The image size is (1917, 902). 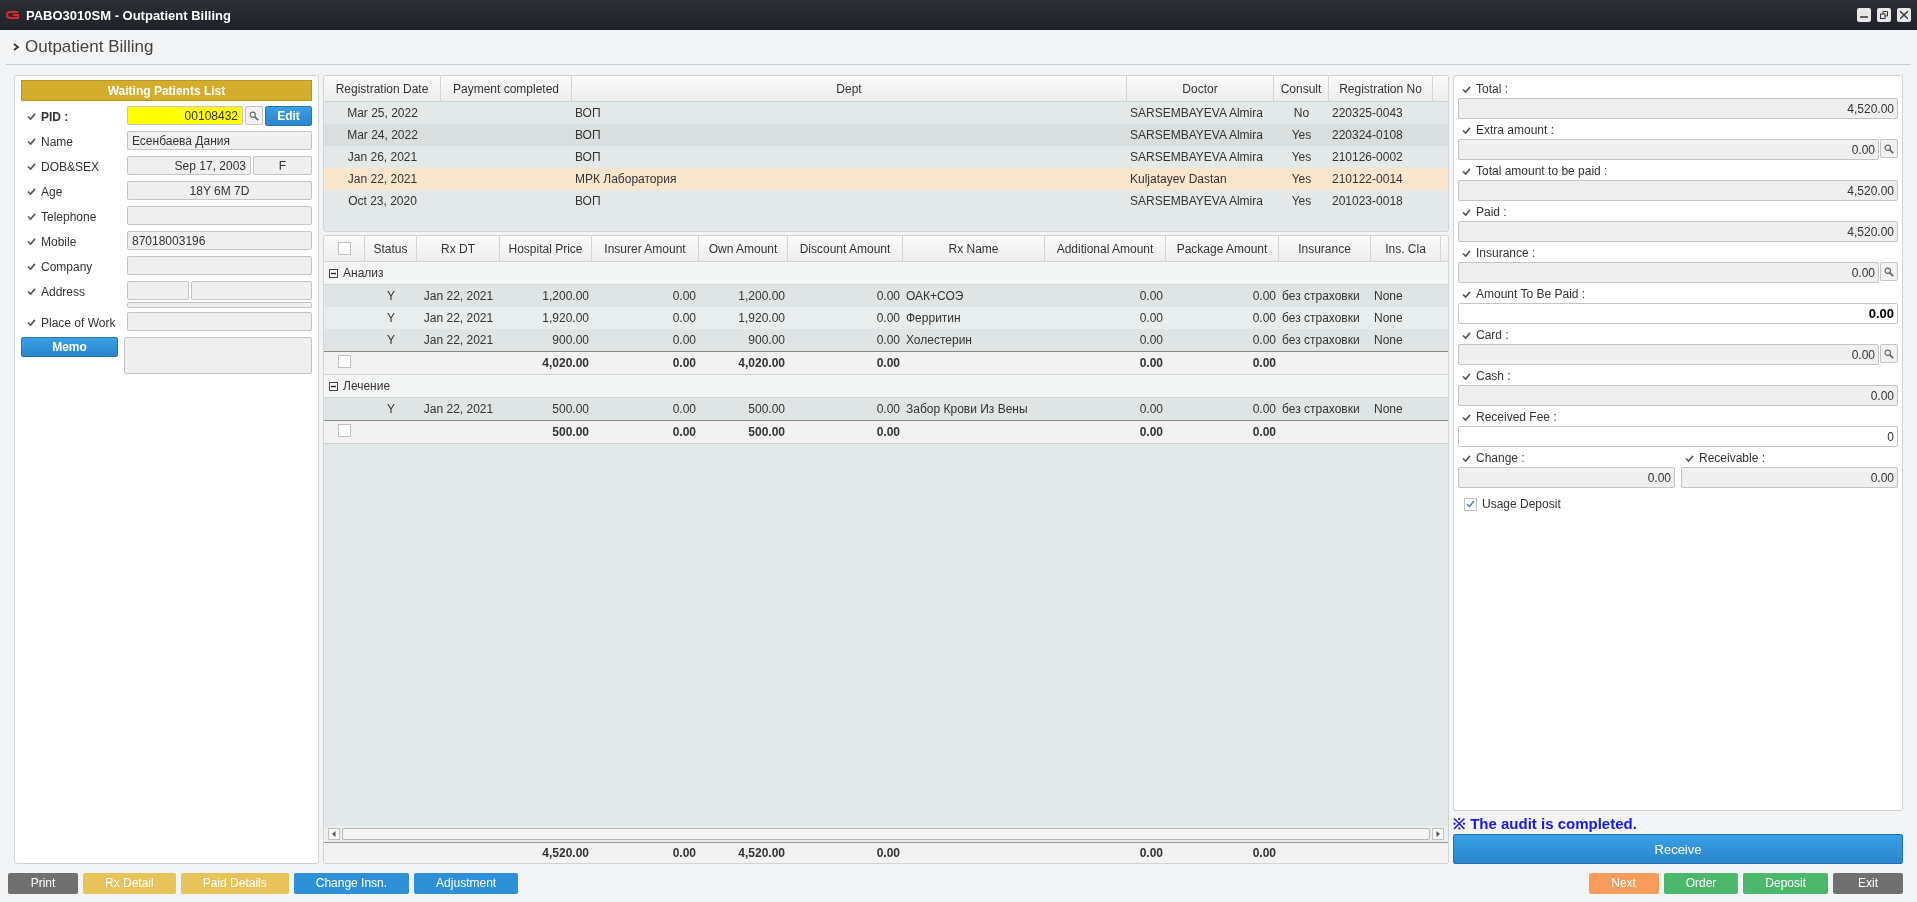 I want to click on column-header: Rx DT, so click(x=458, y=248).